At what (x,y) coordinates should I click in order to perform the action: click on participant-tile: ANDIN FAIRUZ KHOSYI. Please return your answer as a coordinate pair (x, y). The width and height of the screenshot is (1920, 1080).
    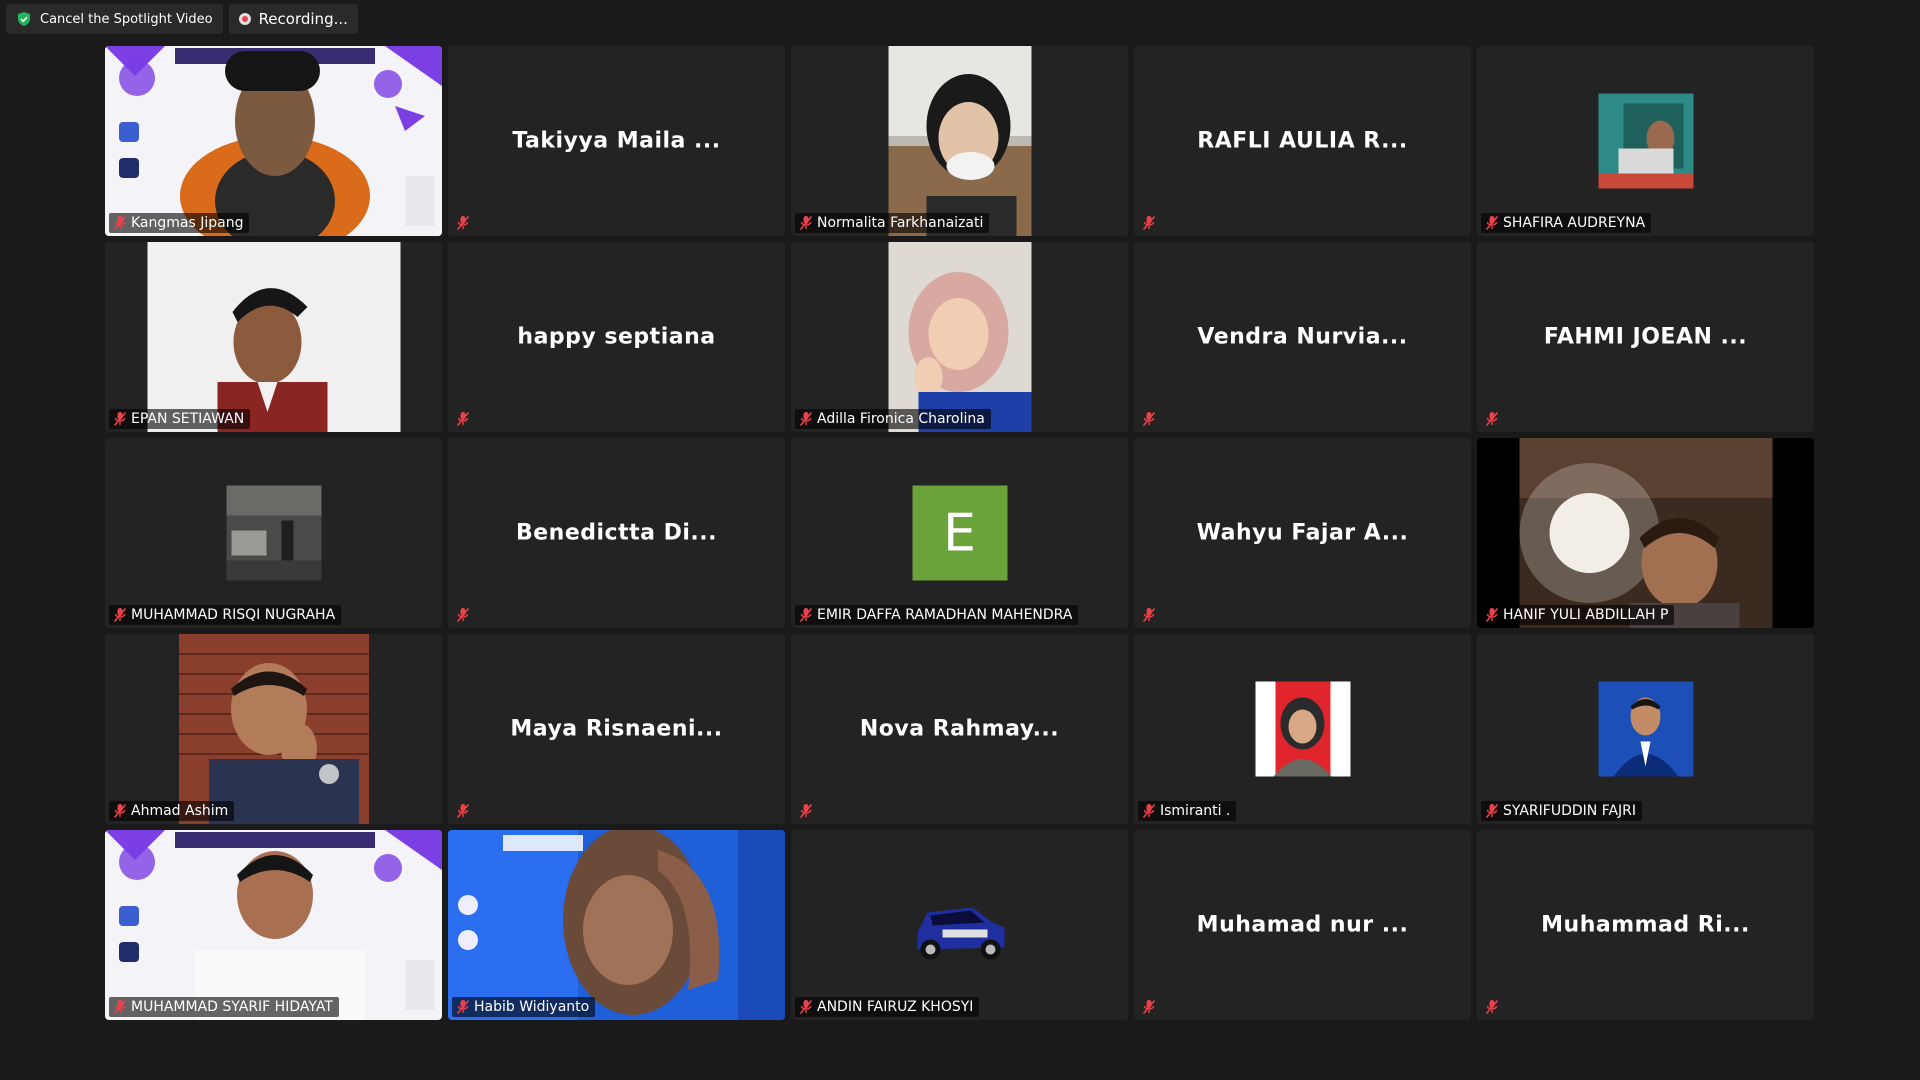
    Looking at the image, I should click on (959, 925).